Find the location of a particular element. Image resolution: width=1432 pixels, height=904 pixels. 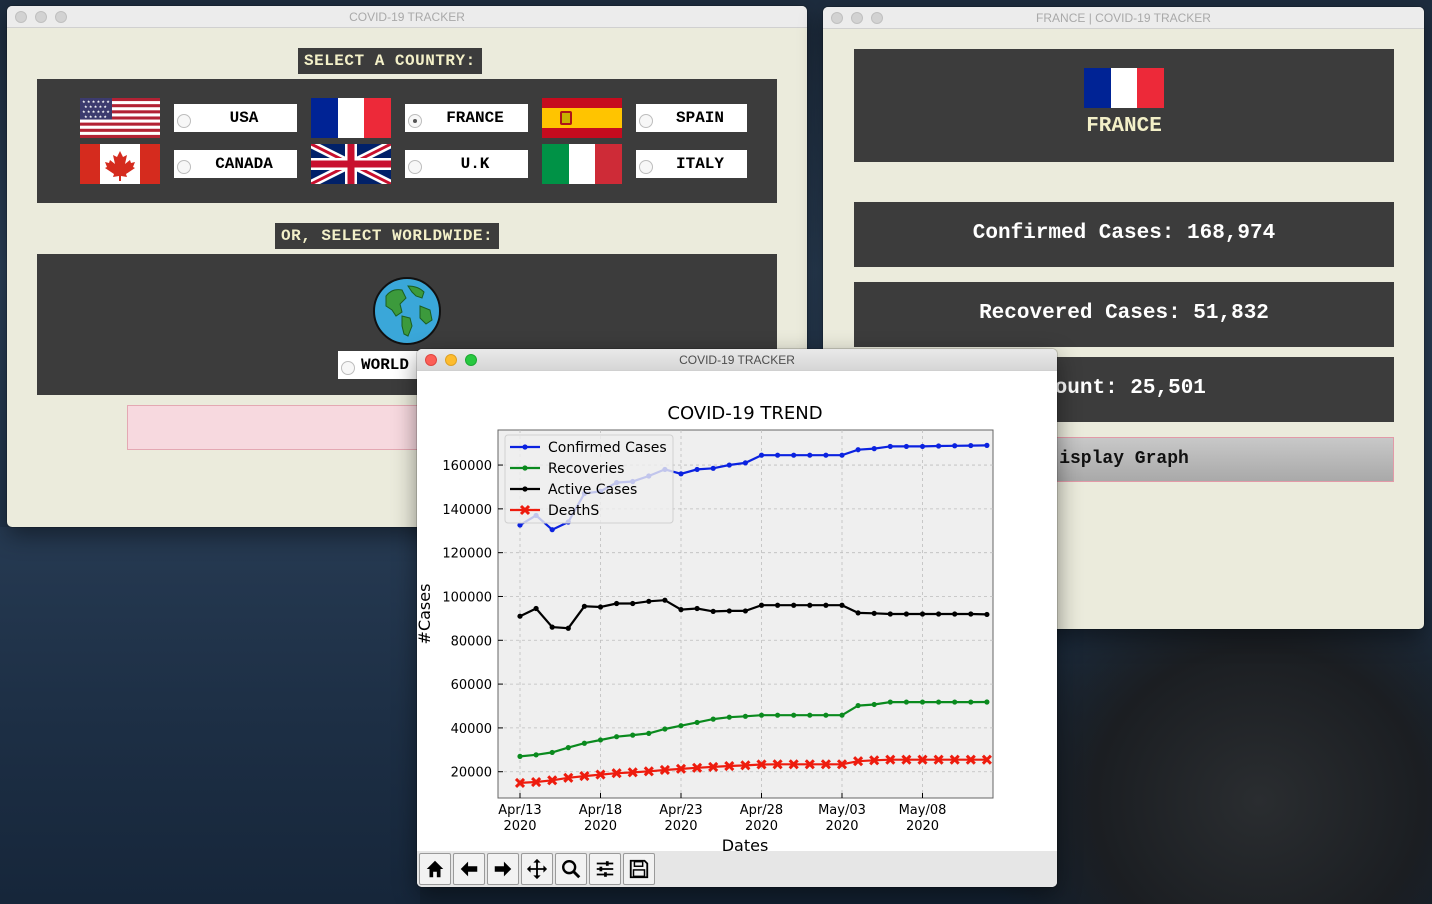

select-country-label: SELECT A COUNTRY: is located at coordinates (390, 61).